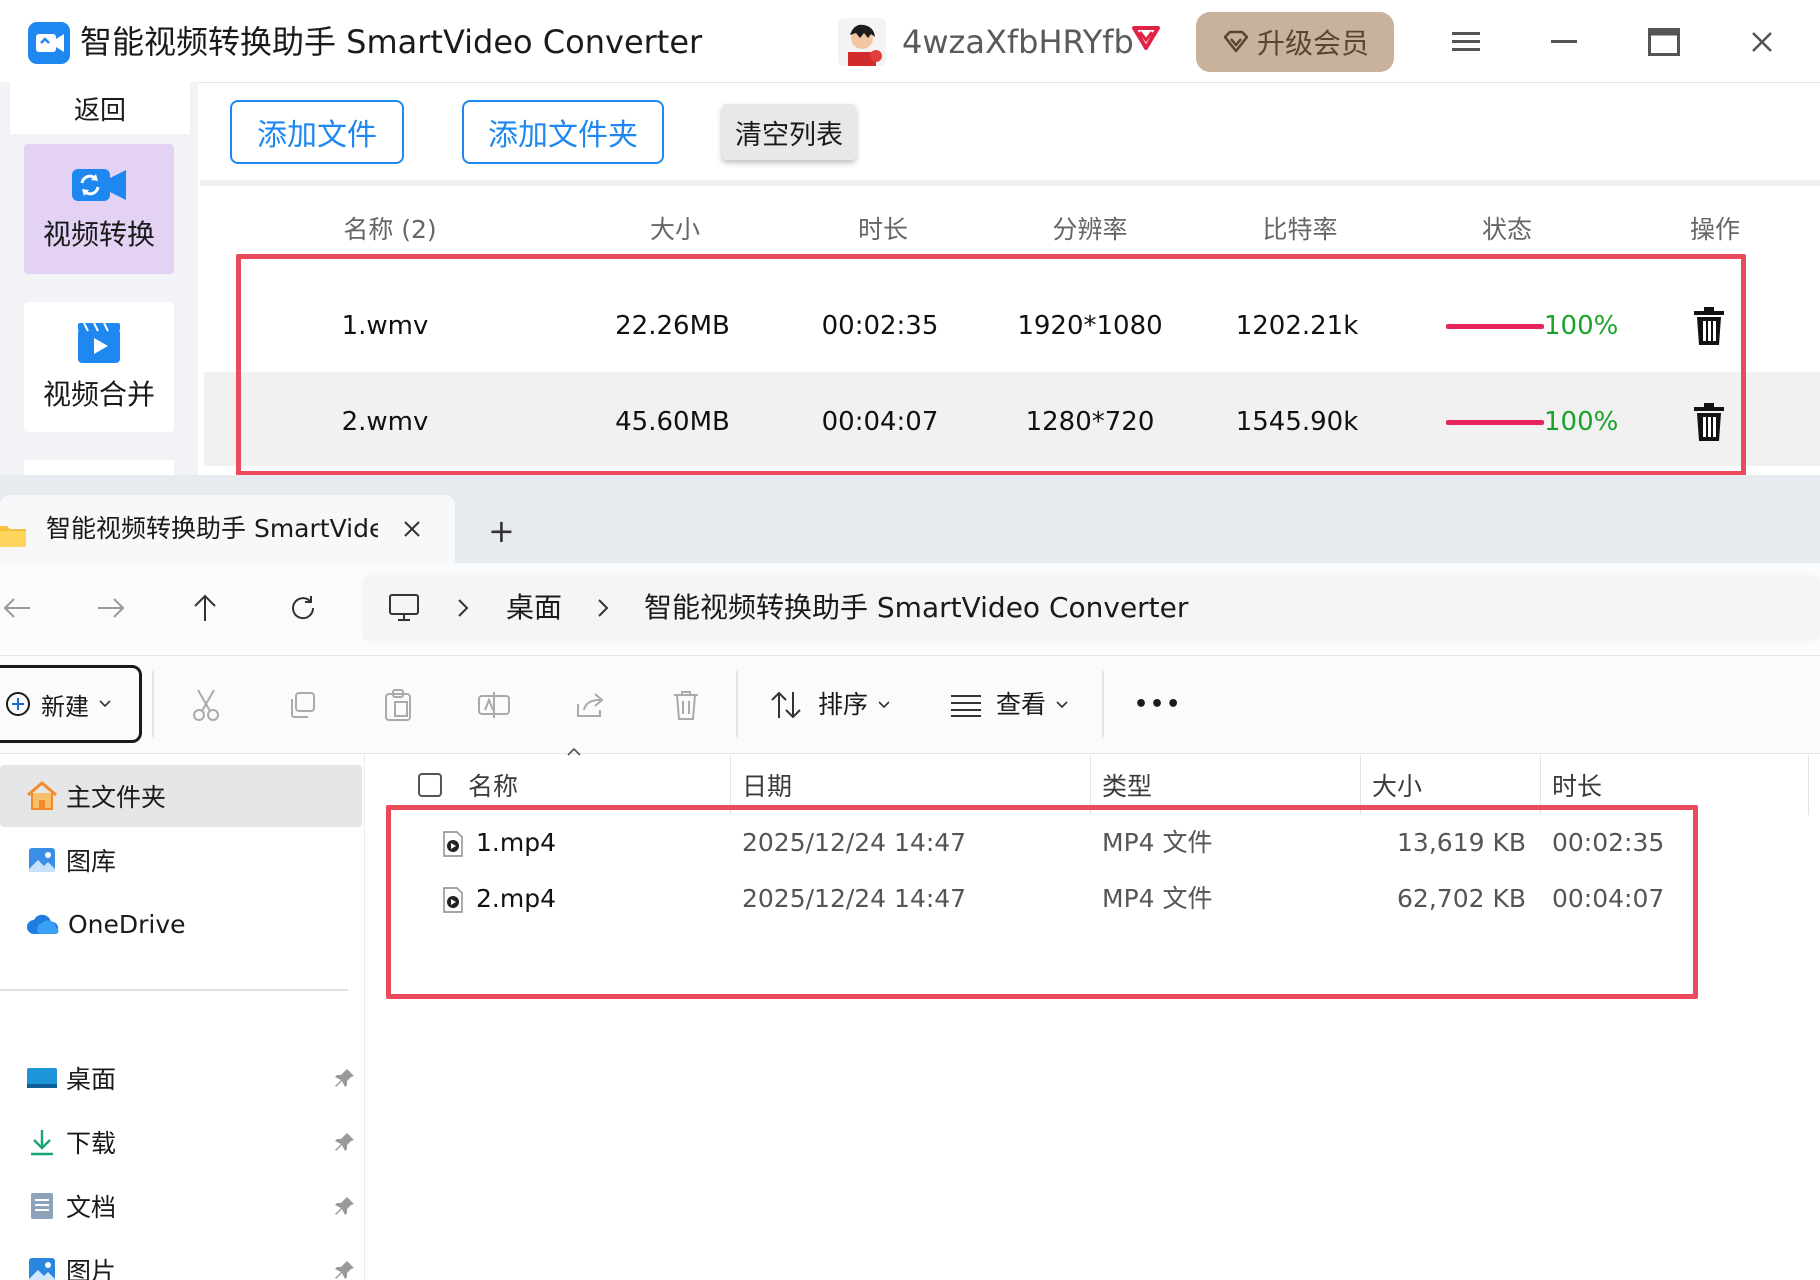 This screenshot has width=1820, height=1280. Describe the element at coordinates (303, 608) in the screenshot. I see `refresh-icon` at that location.